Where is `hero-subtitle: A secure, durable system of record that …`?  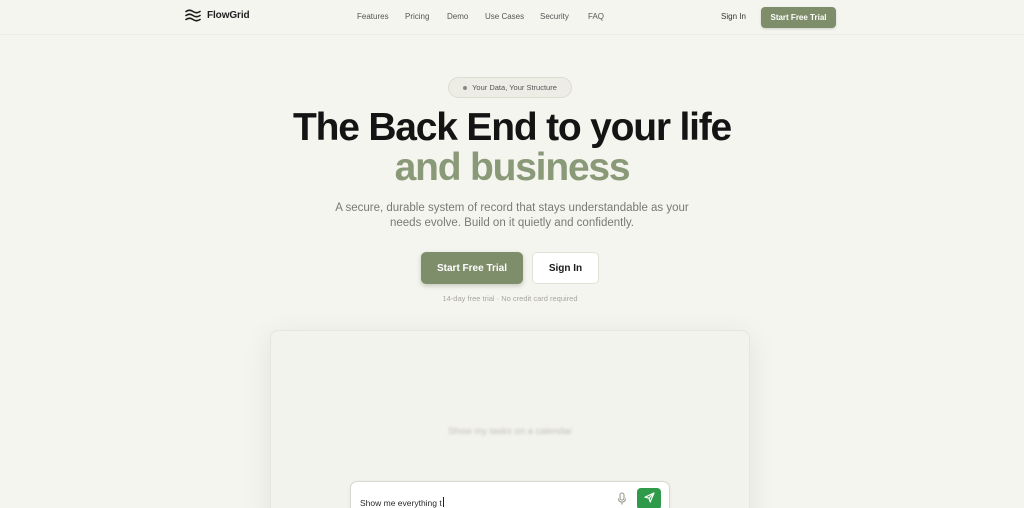 hero-subtitle: A secure, durable system of record that … is located at coordinates (512, 216).